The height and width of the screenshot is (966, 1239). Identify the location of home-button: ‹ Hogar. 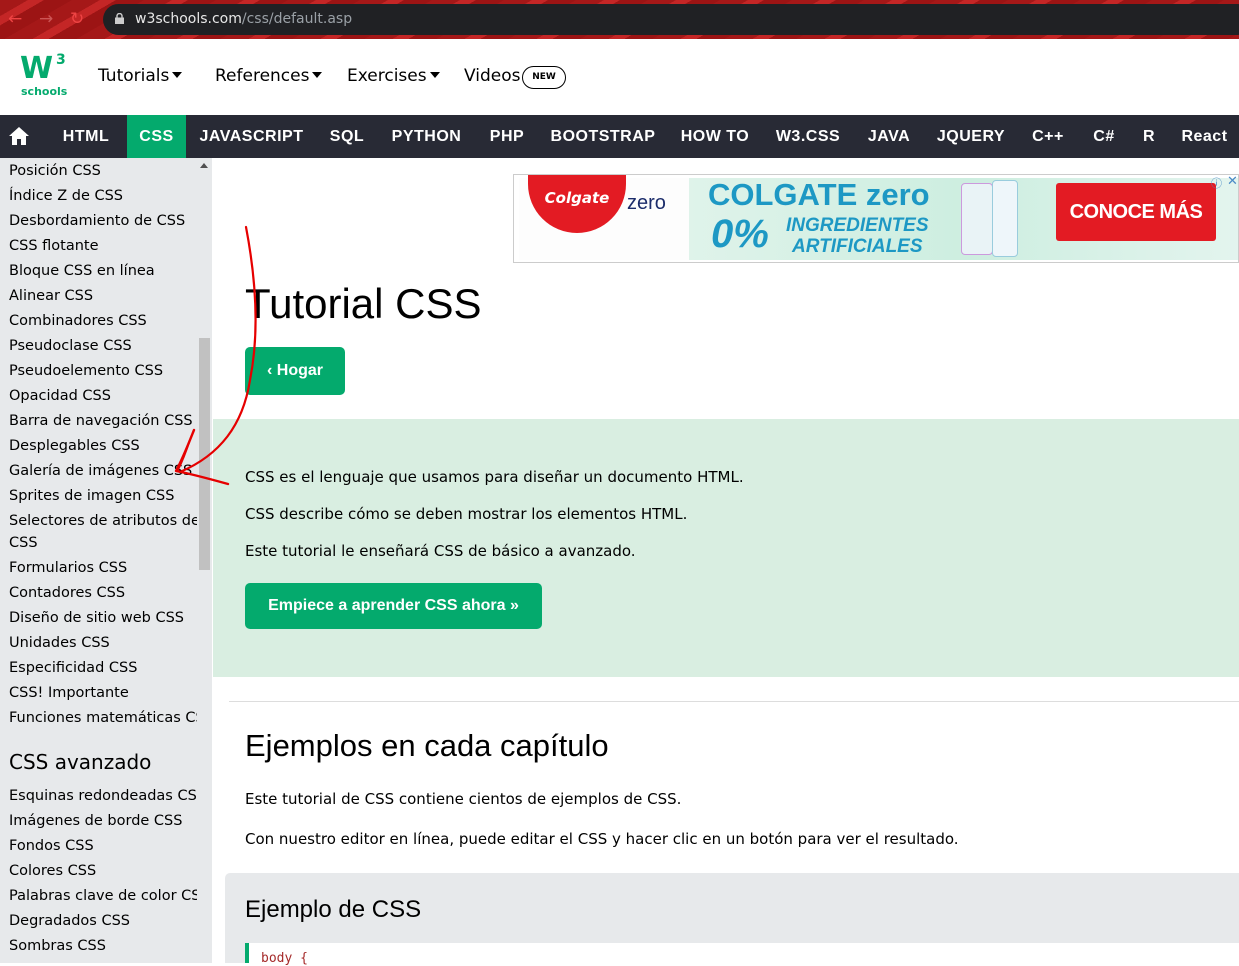
(295, 371).